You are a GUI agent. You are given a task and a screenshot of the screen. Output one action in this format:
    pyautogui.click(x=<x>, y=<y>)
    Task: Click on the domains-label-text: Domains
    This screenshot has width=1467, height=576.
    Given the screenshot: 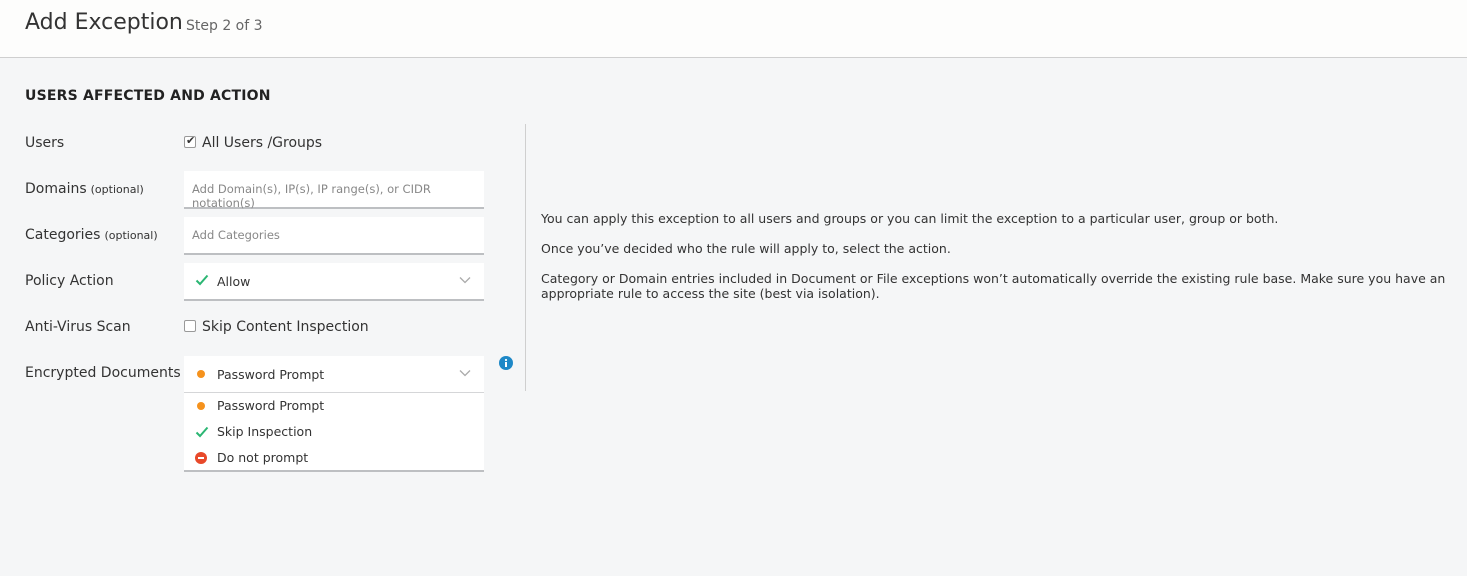 What is the action you would take?
    pyautogui.click(x=56, y=189)
    